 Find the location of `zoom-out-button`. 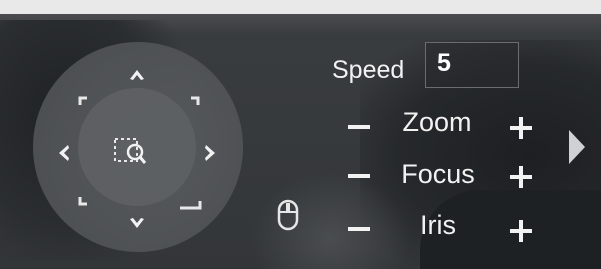

zoom-out-button is located at coordinates (359, 127).